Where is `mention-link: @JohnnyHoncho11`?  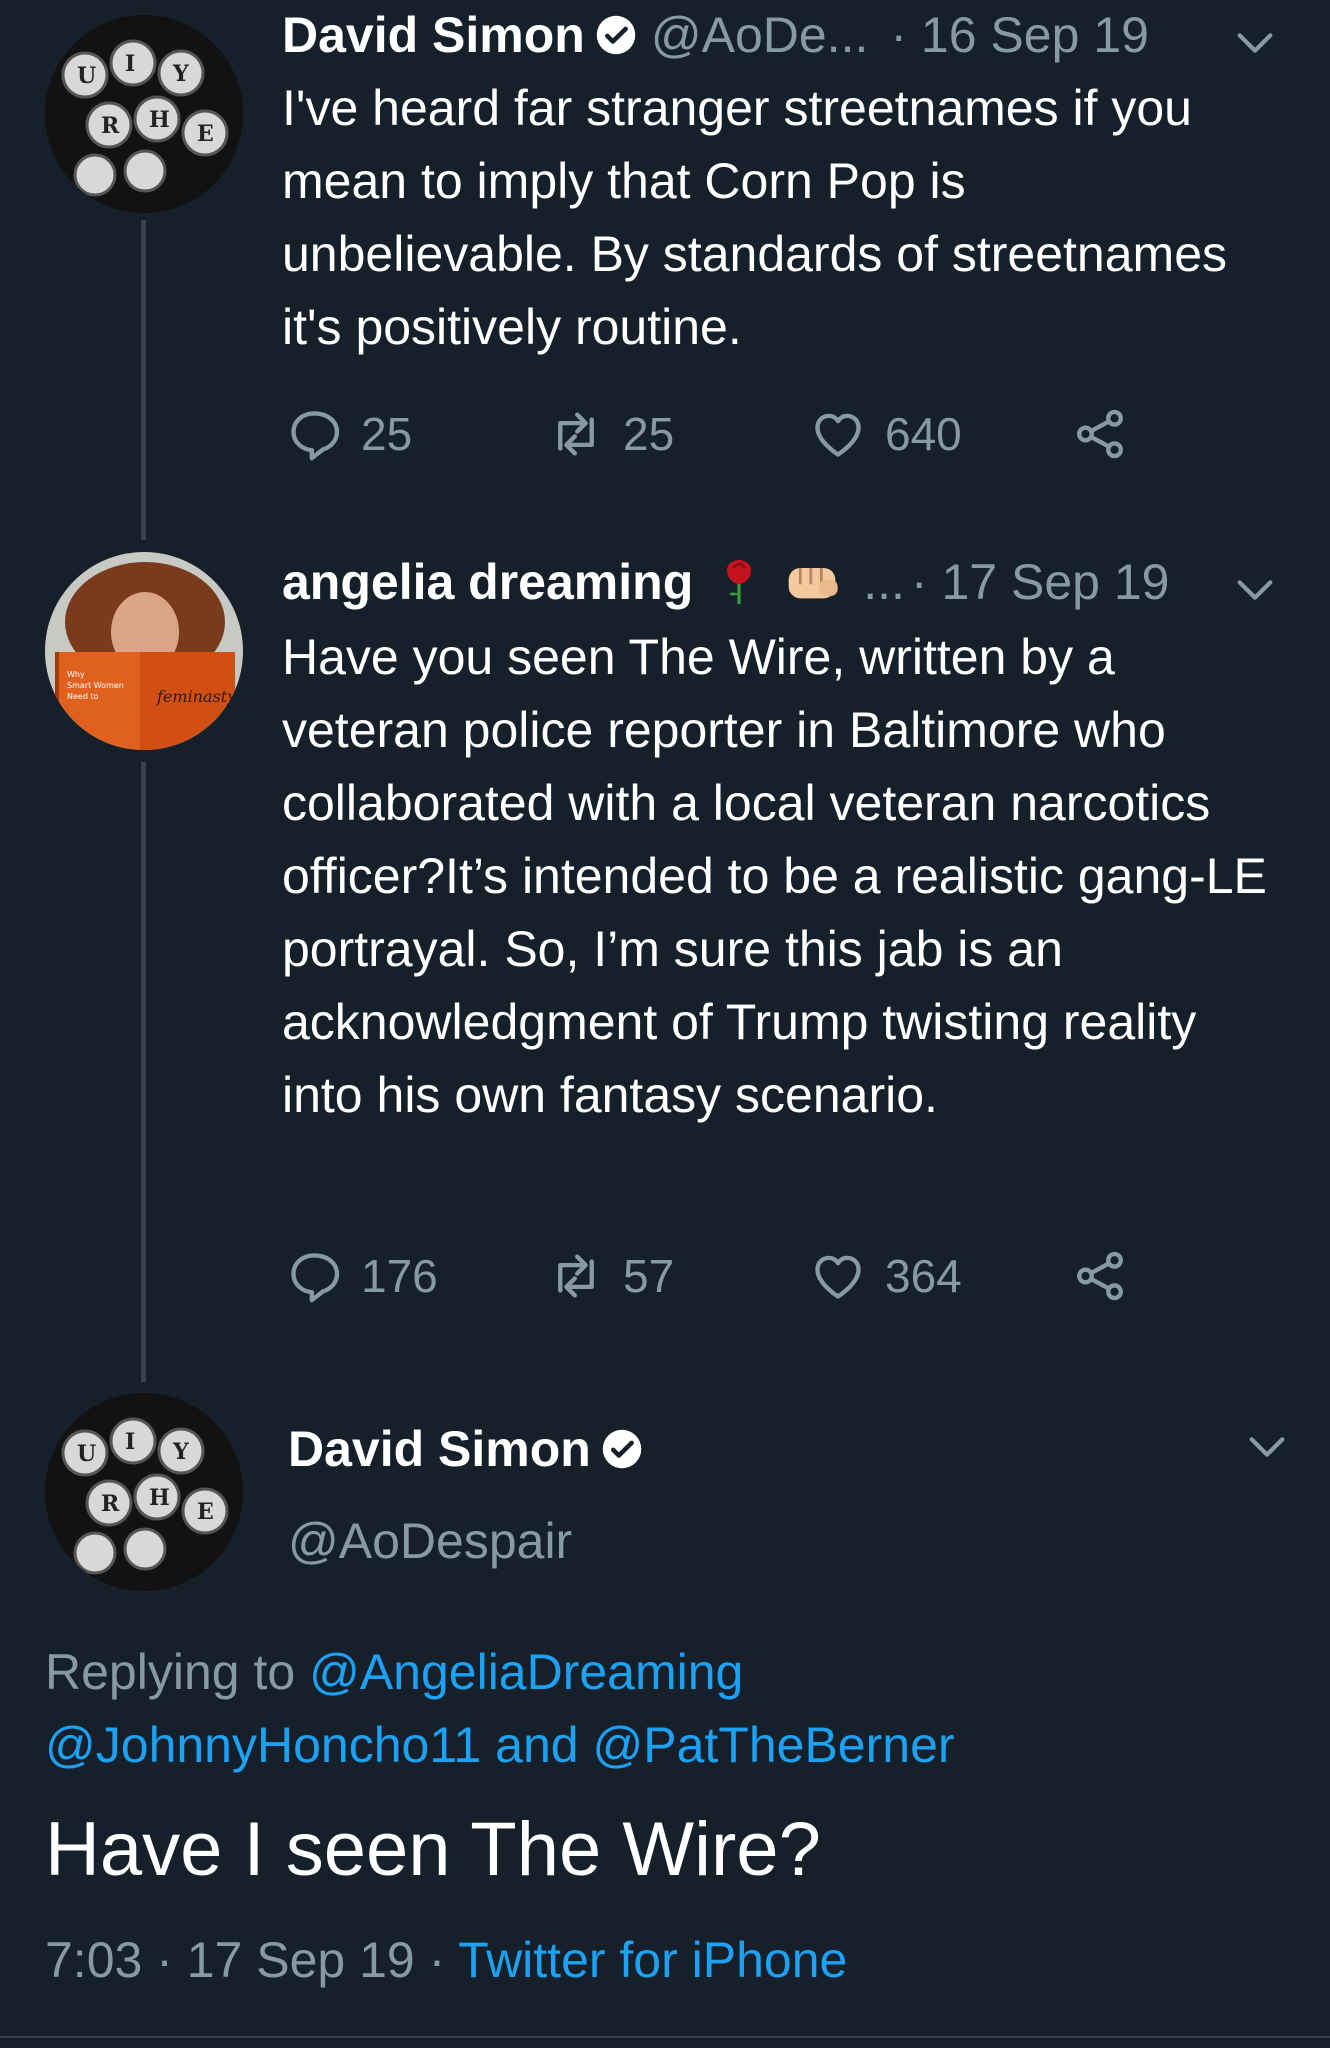
mention-link: @JohnnyHoncho11 is located at coordinates (263, 1745).